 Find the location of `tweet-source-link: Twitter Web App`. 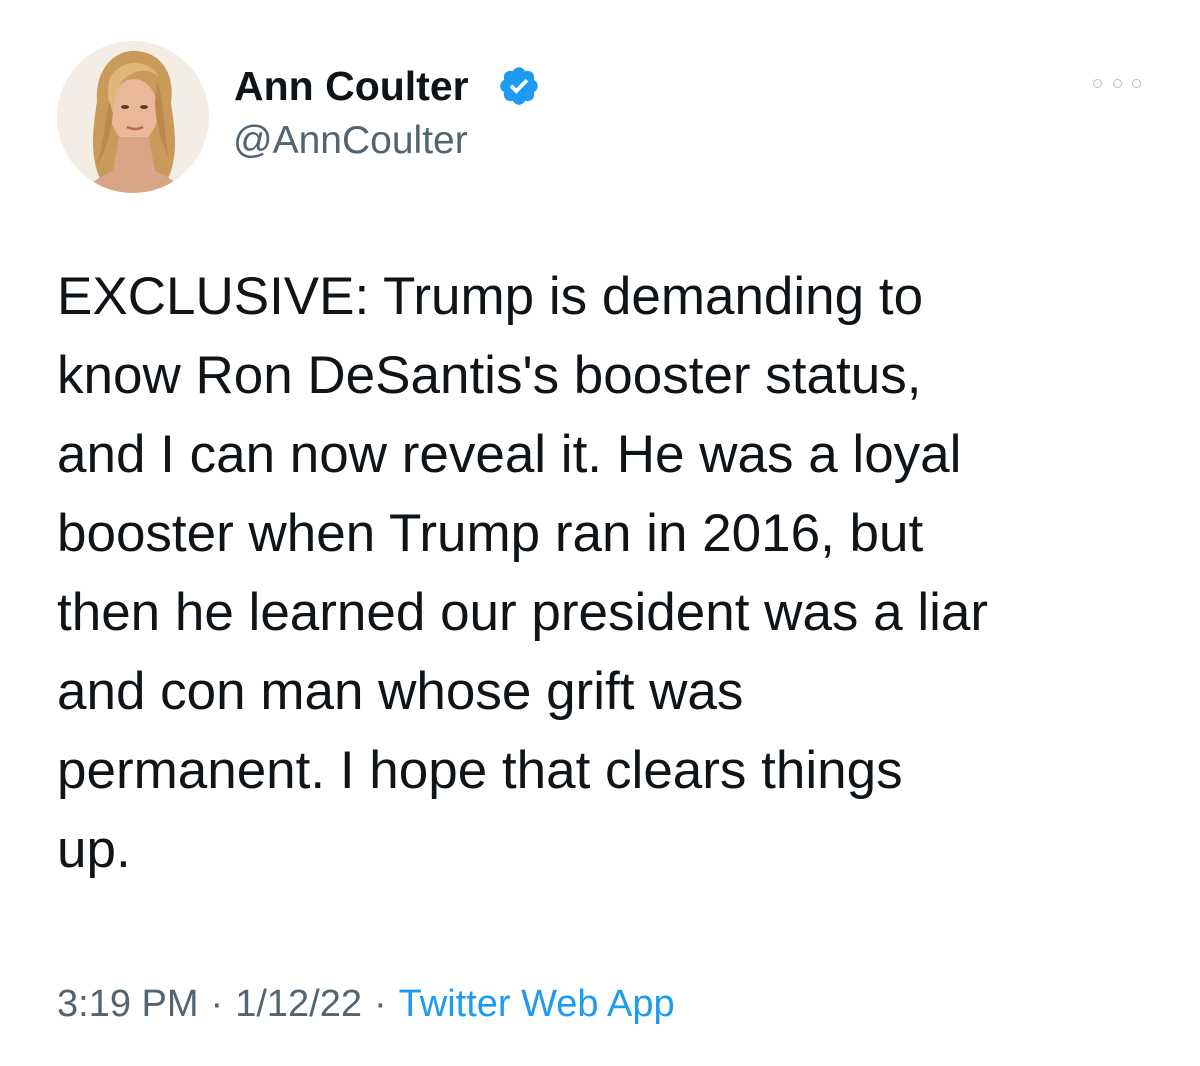

tweet-source-link: Twitter Web App is located at coordinates (537, 1004).